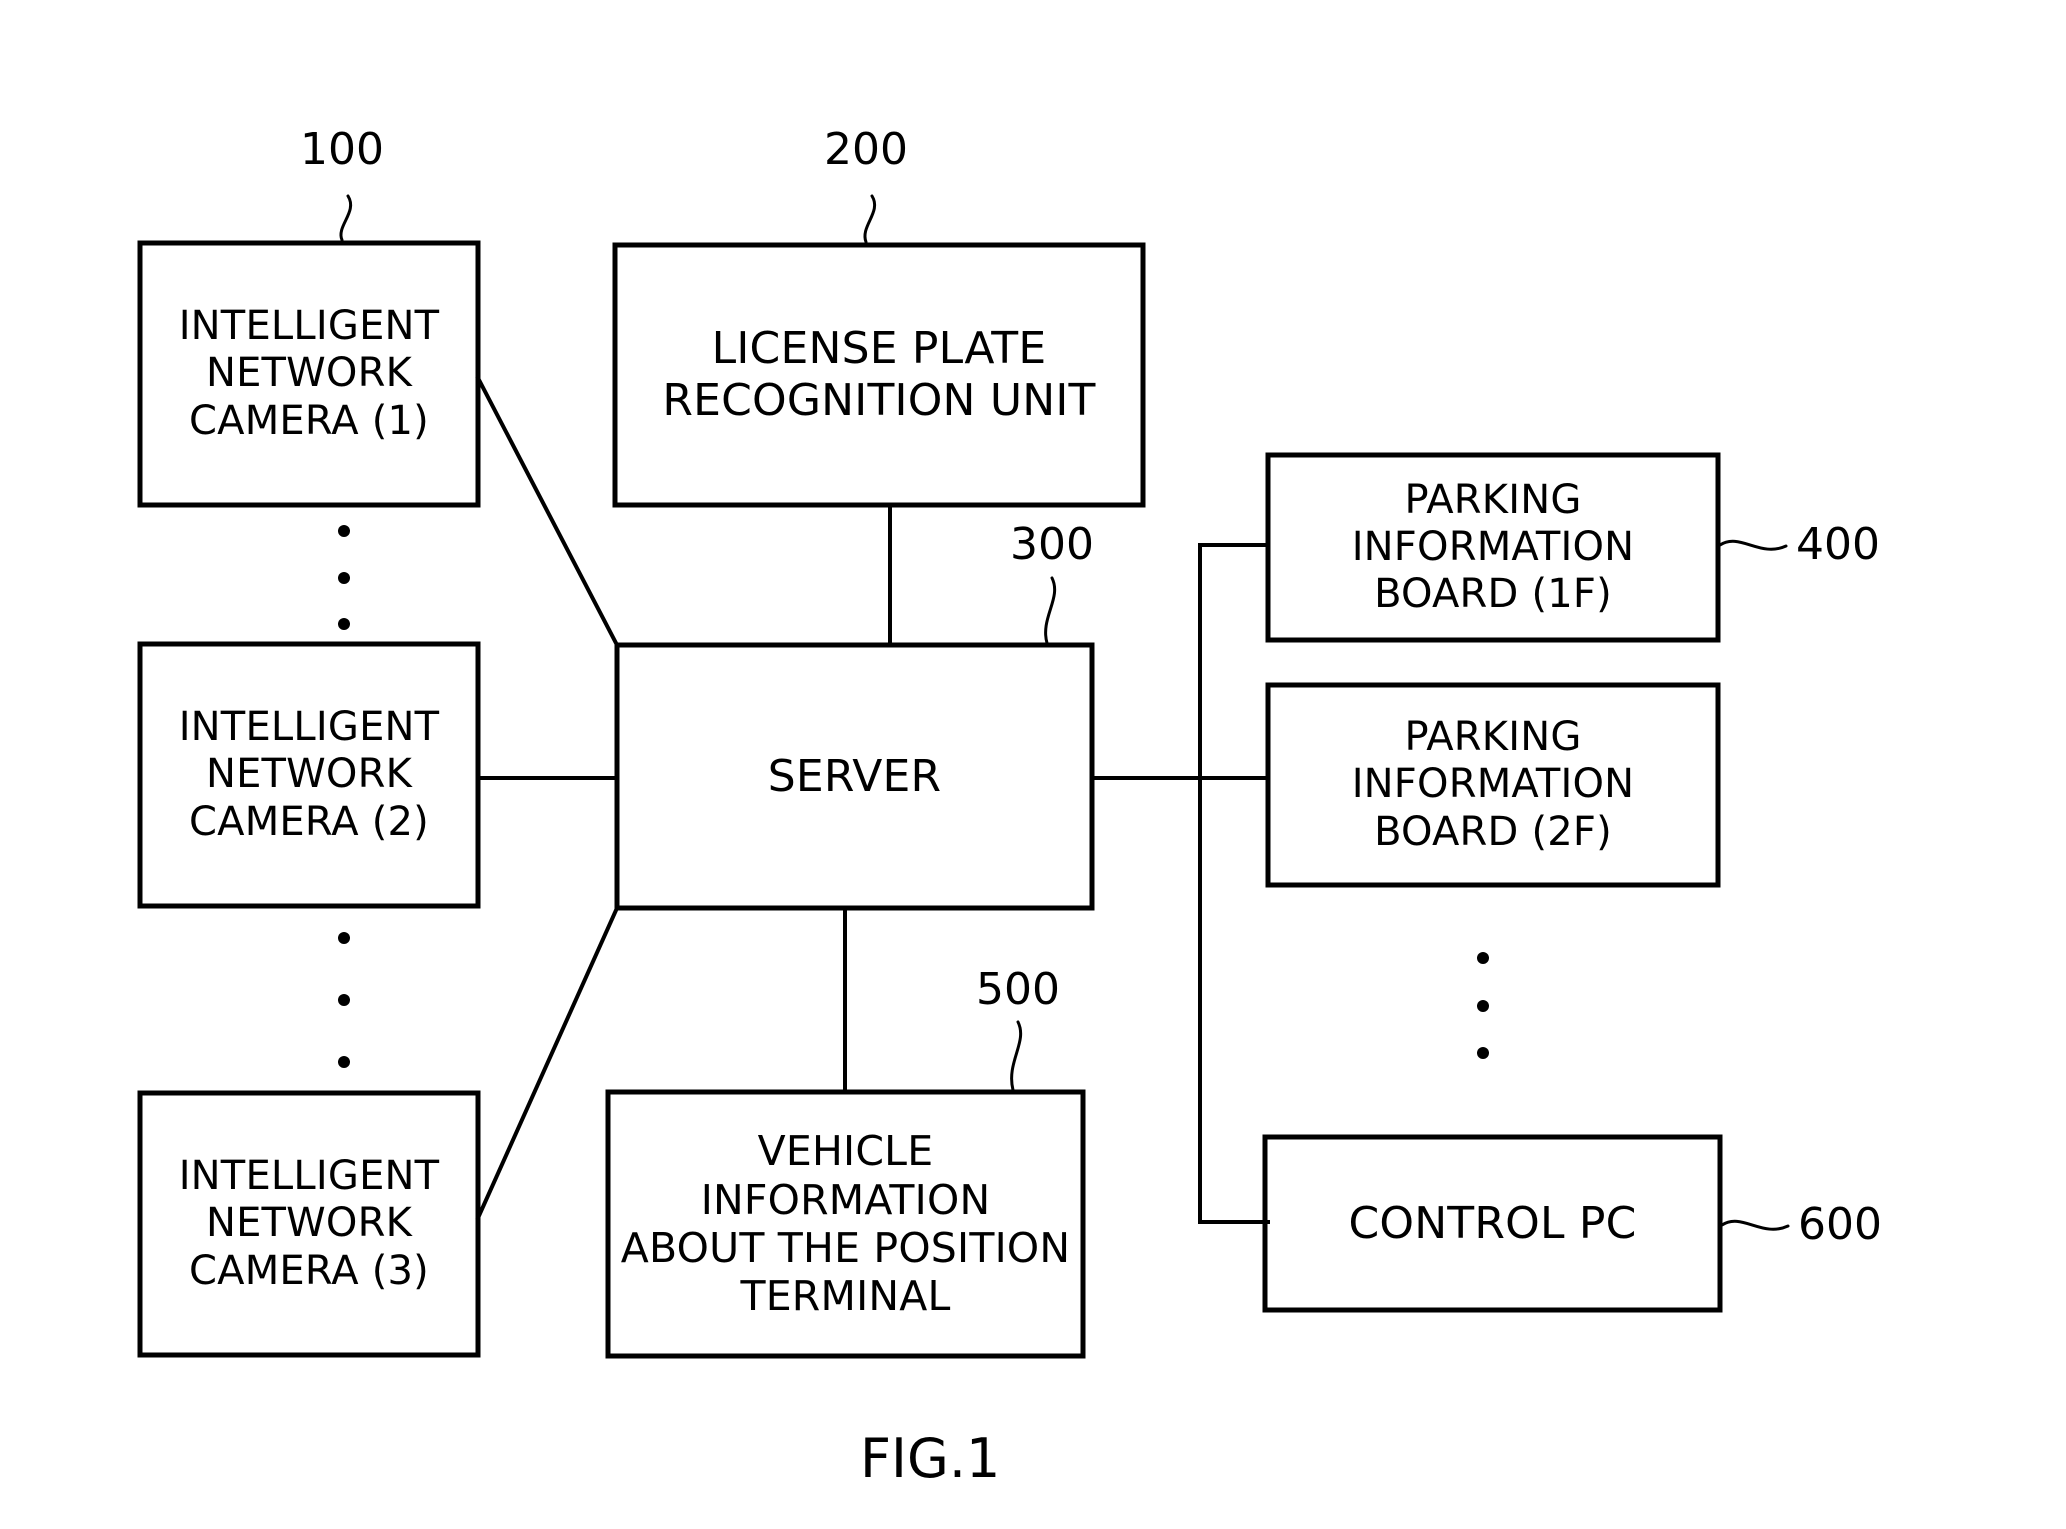  I want to click on figure-caption: FIG.1, so click(930, 1458).